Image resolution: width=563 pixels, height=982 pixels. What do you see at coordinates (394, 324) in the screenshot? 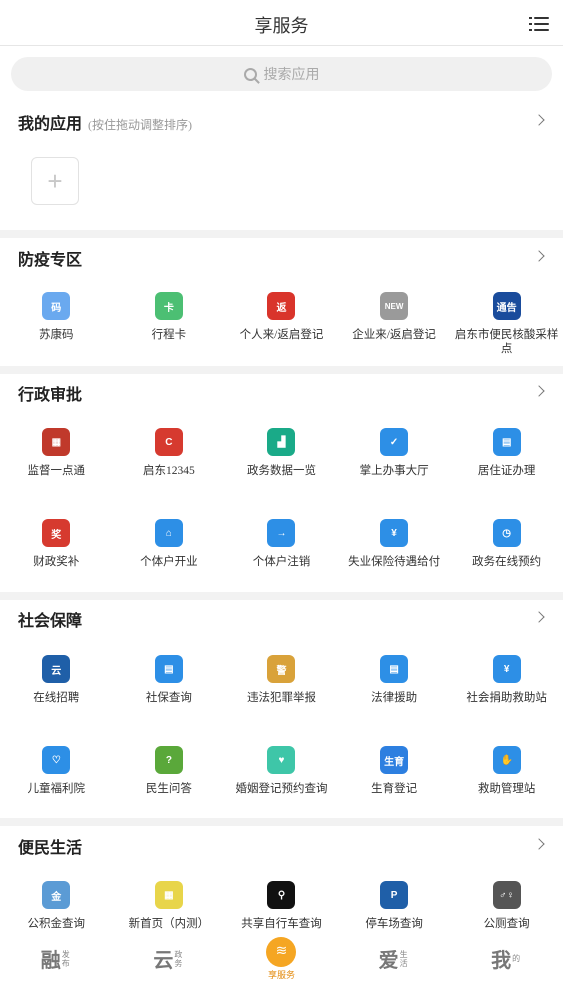
I see `app-item: NEW 企业来/返启登记` at bounding box center [394, 324].